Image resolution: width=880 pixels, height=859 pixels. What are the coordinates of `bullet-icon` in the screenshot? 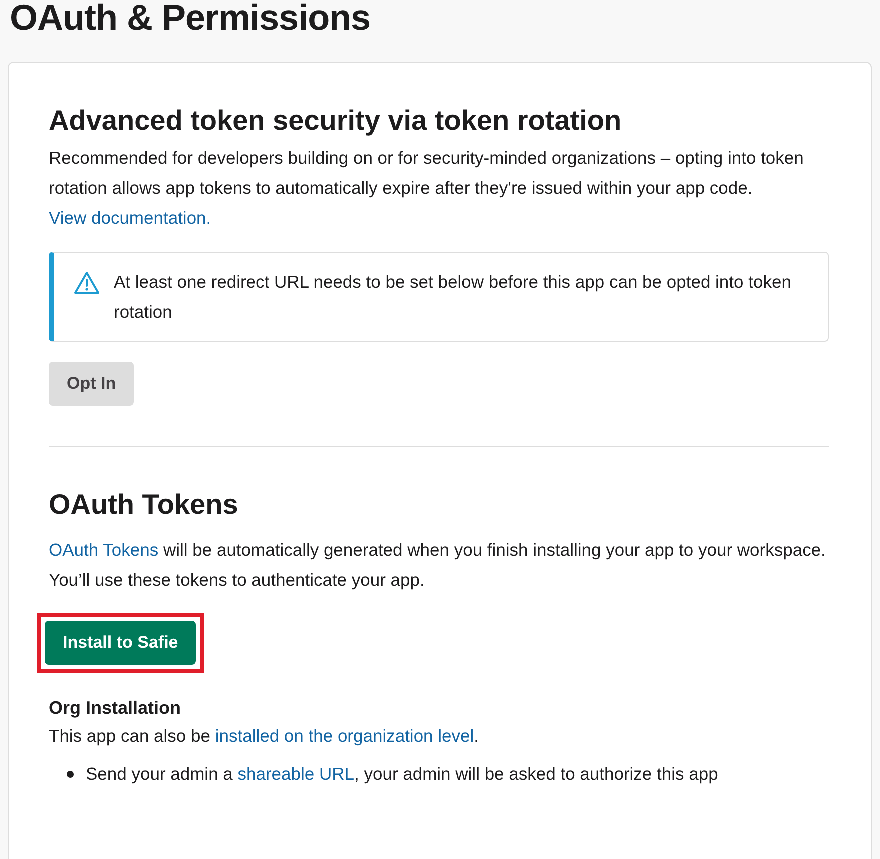 It's located at (70, 774).